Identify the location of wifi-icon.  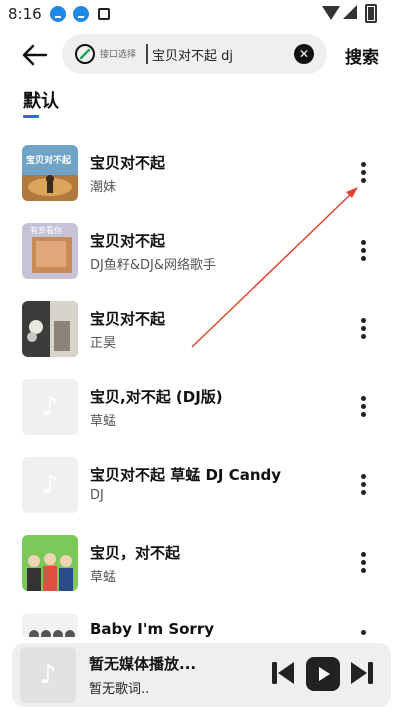
(331, 13).